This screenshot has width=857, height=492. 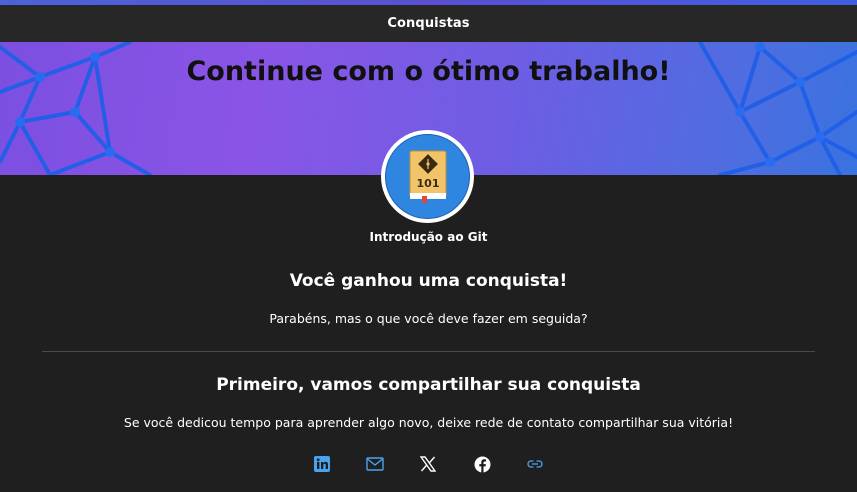 I want to click on share-linkedin-button, so click(x=322, y=464).